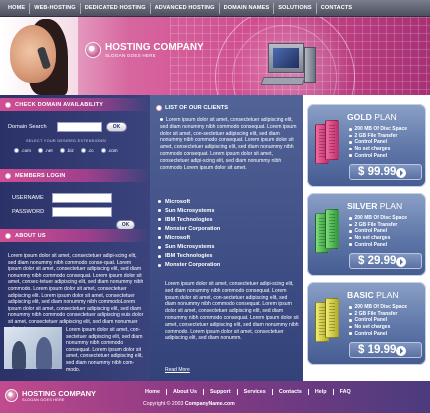  Describe the element at coordinates (385, 350) in the screenshot. I see `plan-price-button: $ 19.99` at that location.